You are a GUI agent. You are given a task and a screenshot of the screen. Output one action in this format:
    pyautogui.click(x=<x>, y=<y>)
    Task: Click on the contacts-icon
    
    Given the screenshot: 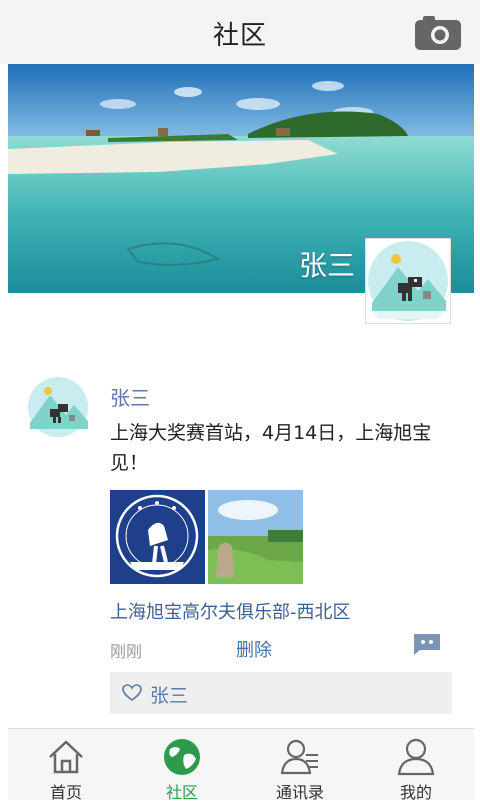 What is the action you would take?
    pyautogui.click(x=299, y=757)
    